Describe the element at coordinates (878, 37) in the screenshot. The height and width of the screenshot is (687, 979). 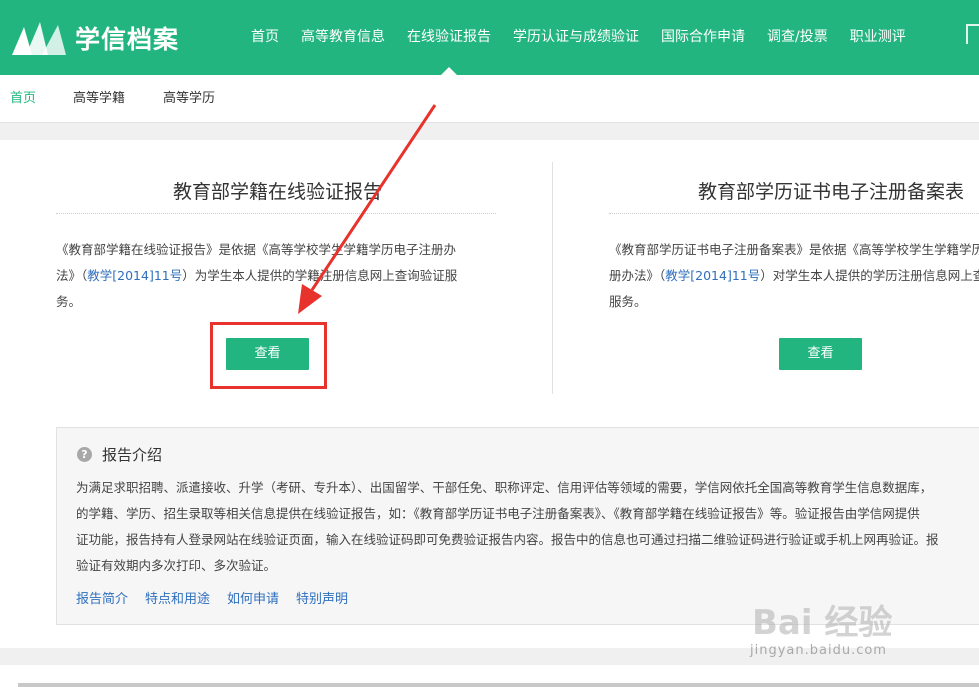
I see `nav-item-career-test: 职业测评` at that location.